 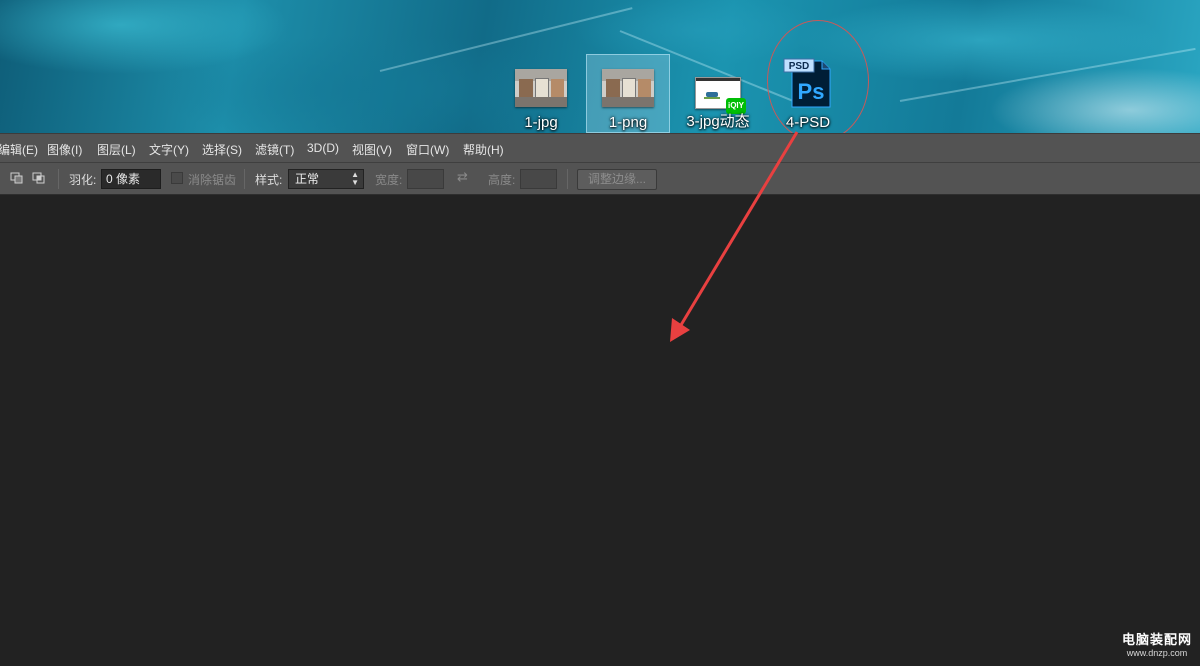 What do you see at coordinates (222, 149) in the screenshot?
I see `menu-select: 选择(S)` at bounding box center [222, 149].